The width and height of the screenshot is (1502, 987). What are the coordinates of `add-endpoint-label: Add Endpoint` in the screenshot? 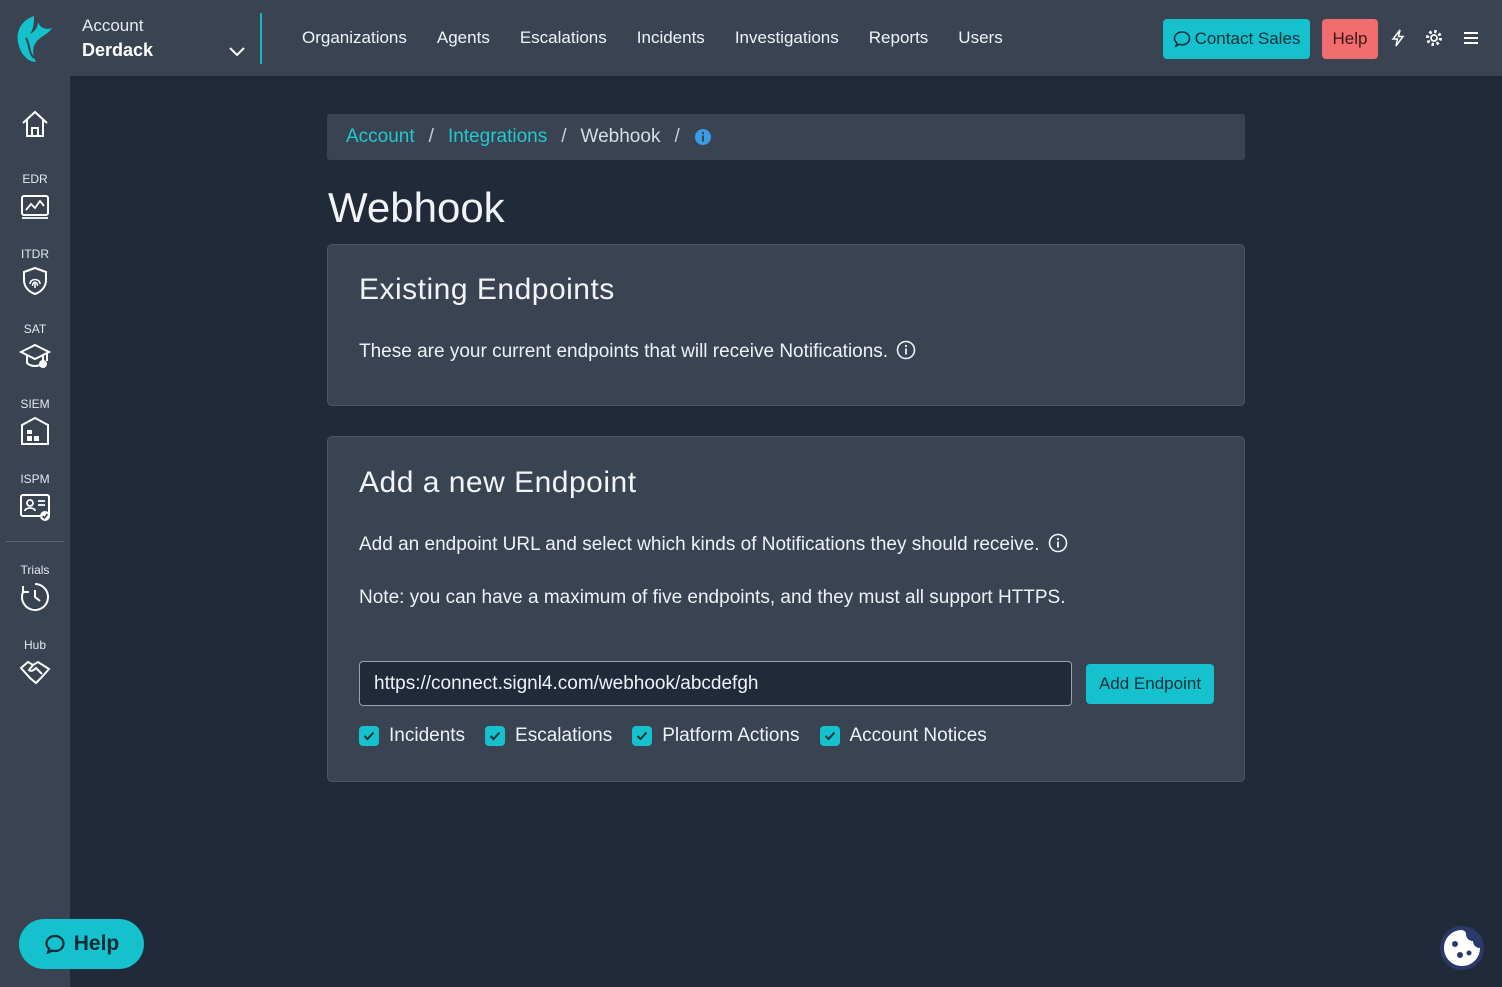 It's located at (1150, 683).